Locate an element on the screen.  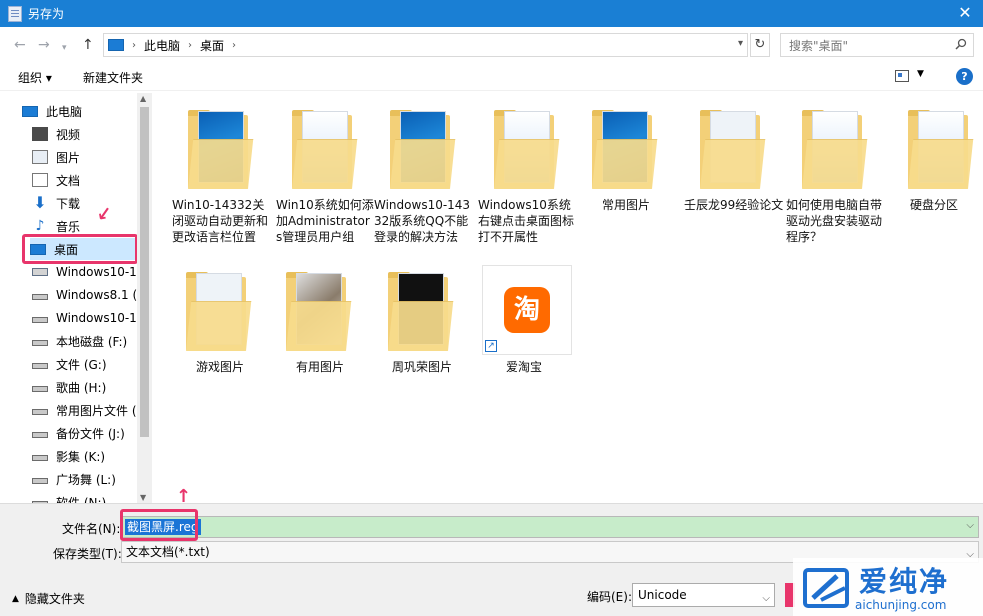
file-item: 有用图片 is located at coordinates (320, 338).